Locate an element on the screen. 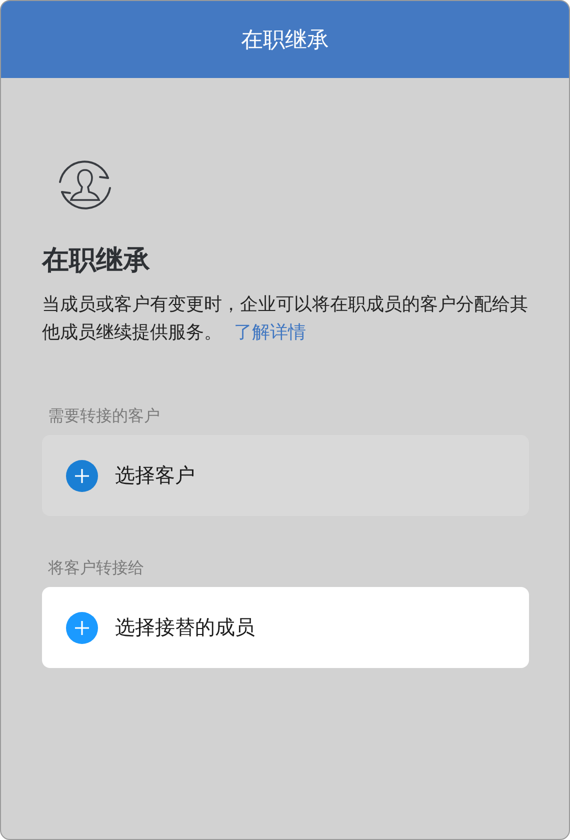 The height and width of the screenshot is (840, 570). select-button: 选择接替的成员 is located at coordinates (285, 627).